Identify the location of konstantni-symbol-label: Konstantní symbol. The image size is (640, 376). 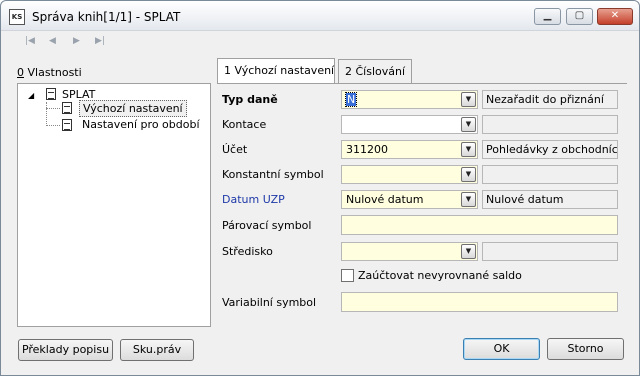
(273, 174).